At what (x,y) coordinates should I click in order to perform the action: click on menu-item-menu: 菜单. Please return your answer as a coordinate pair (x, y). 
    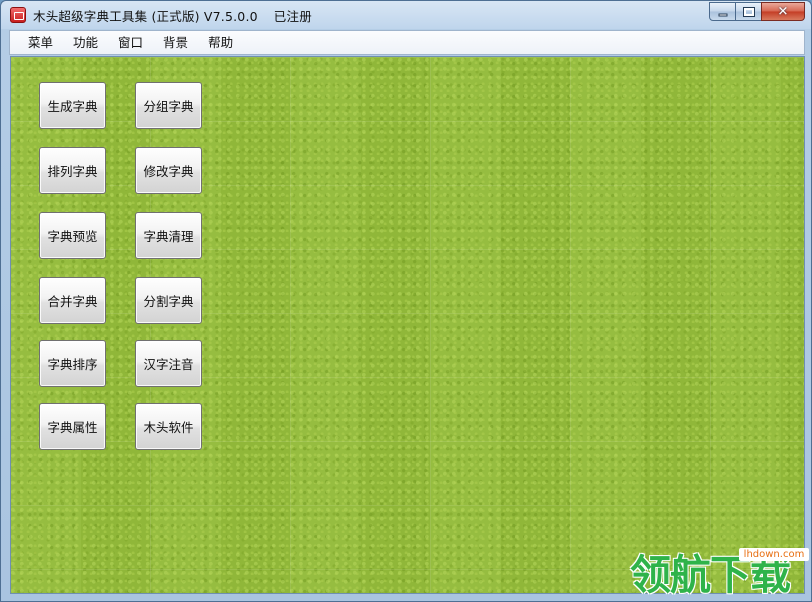
    Looking at the image, I should click on (40, 43).